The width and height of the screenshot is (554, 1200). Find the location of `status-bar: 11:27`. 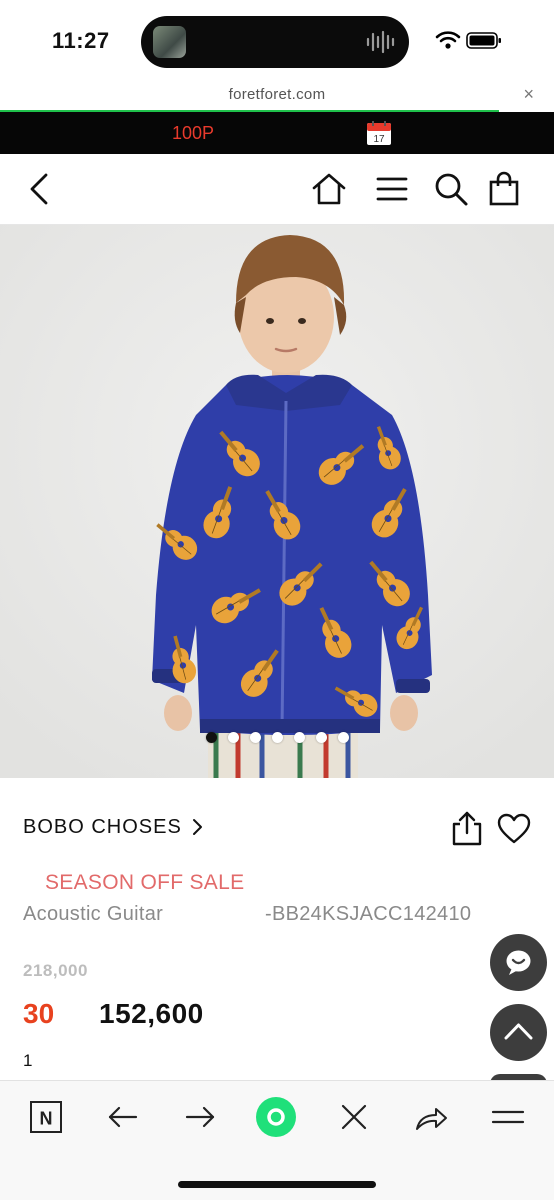

status-bar: 11:27 is located at coordinates (277, 40).